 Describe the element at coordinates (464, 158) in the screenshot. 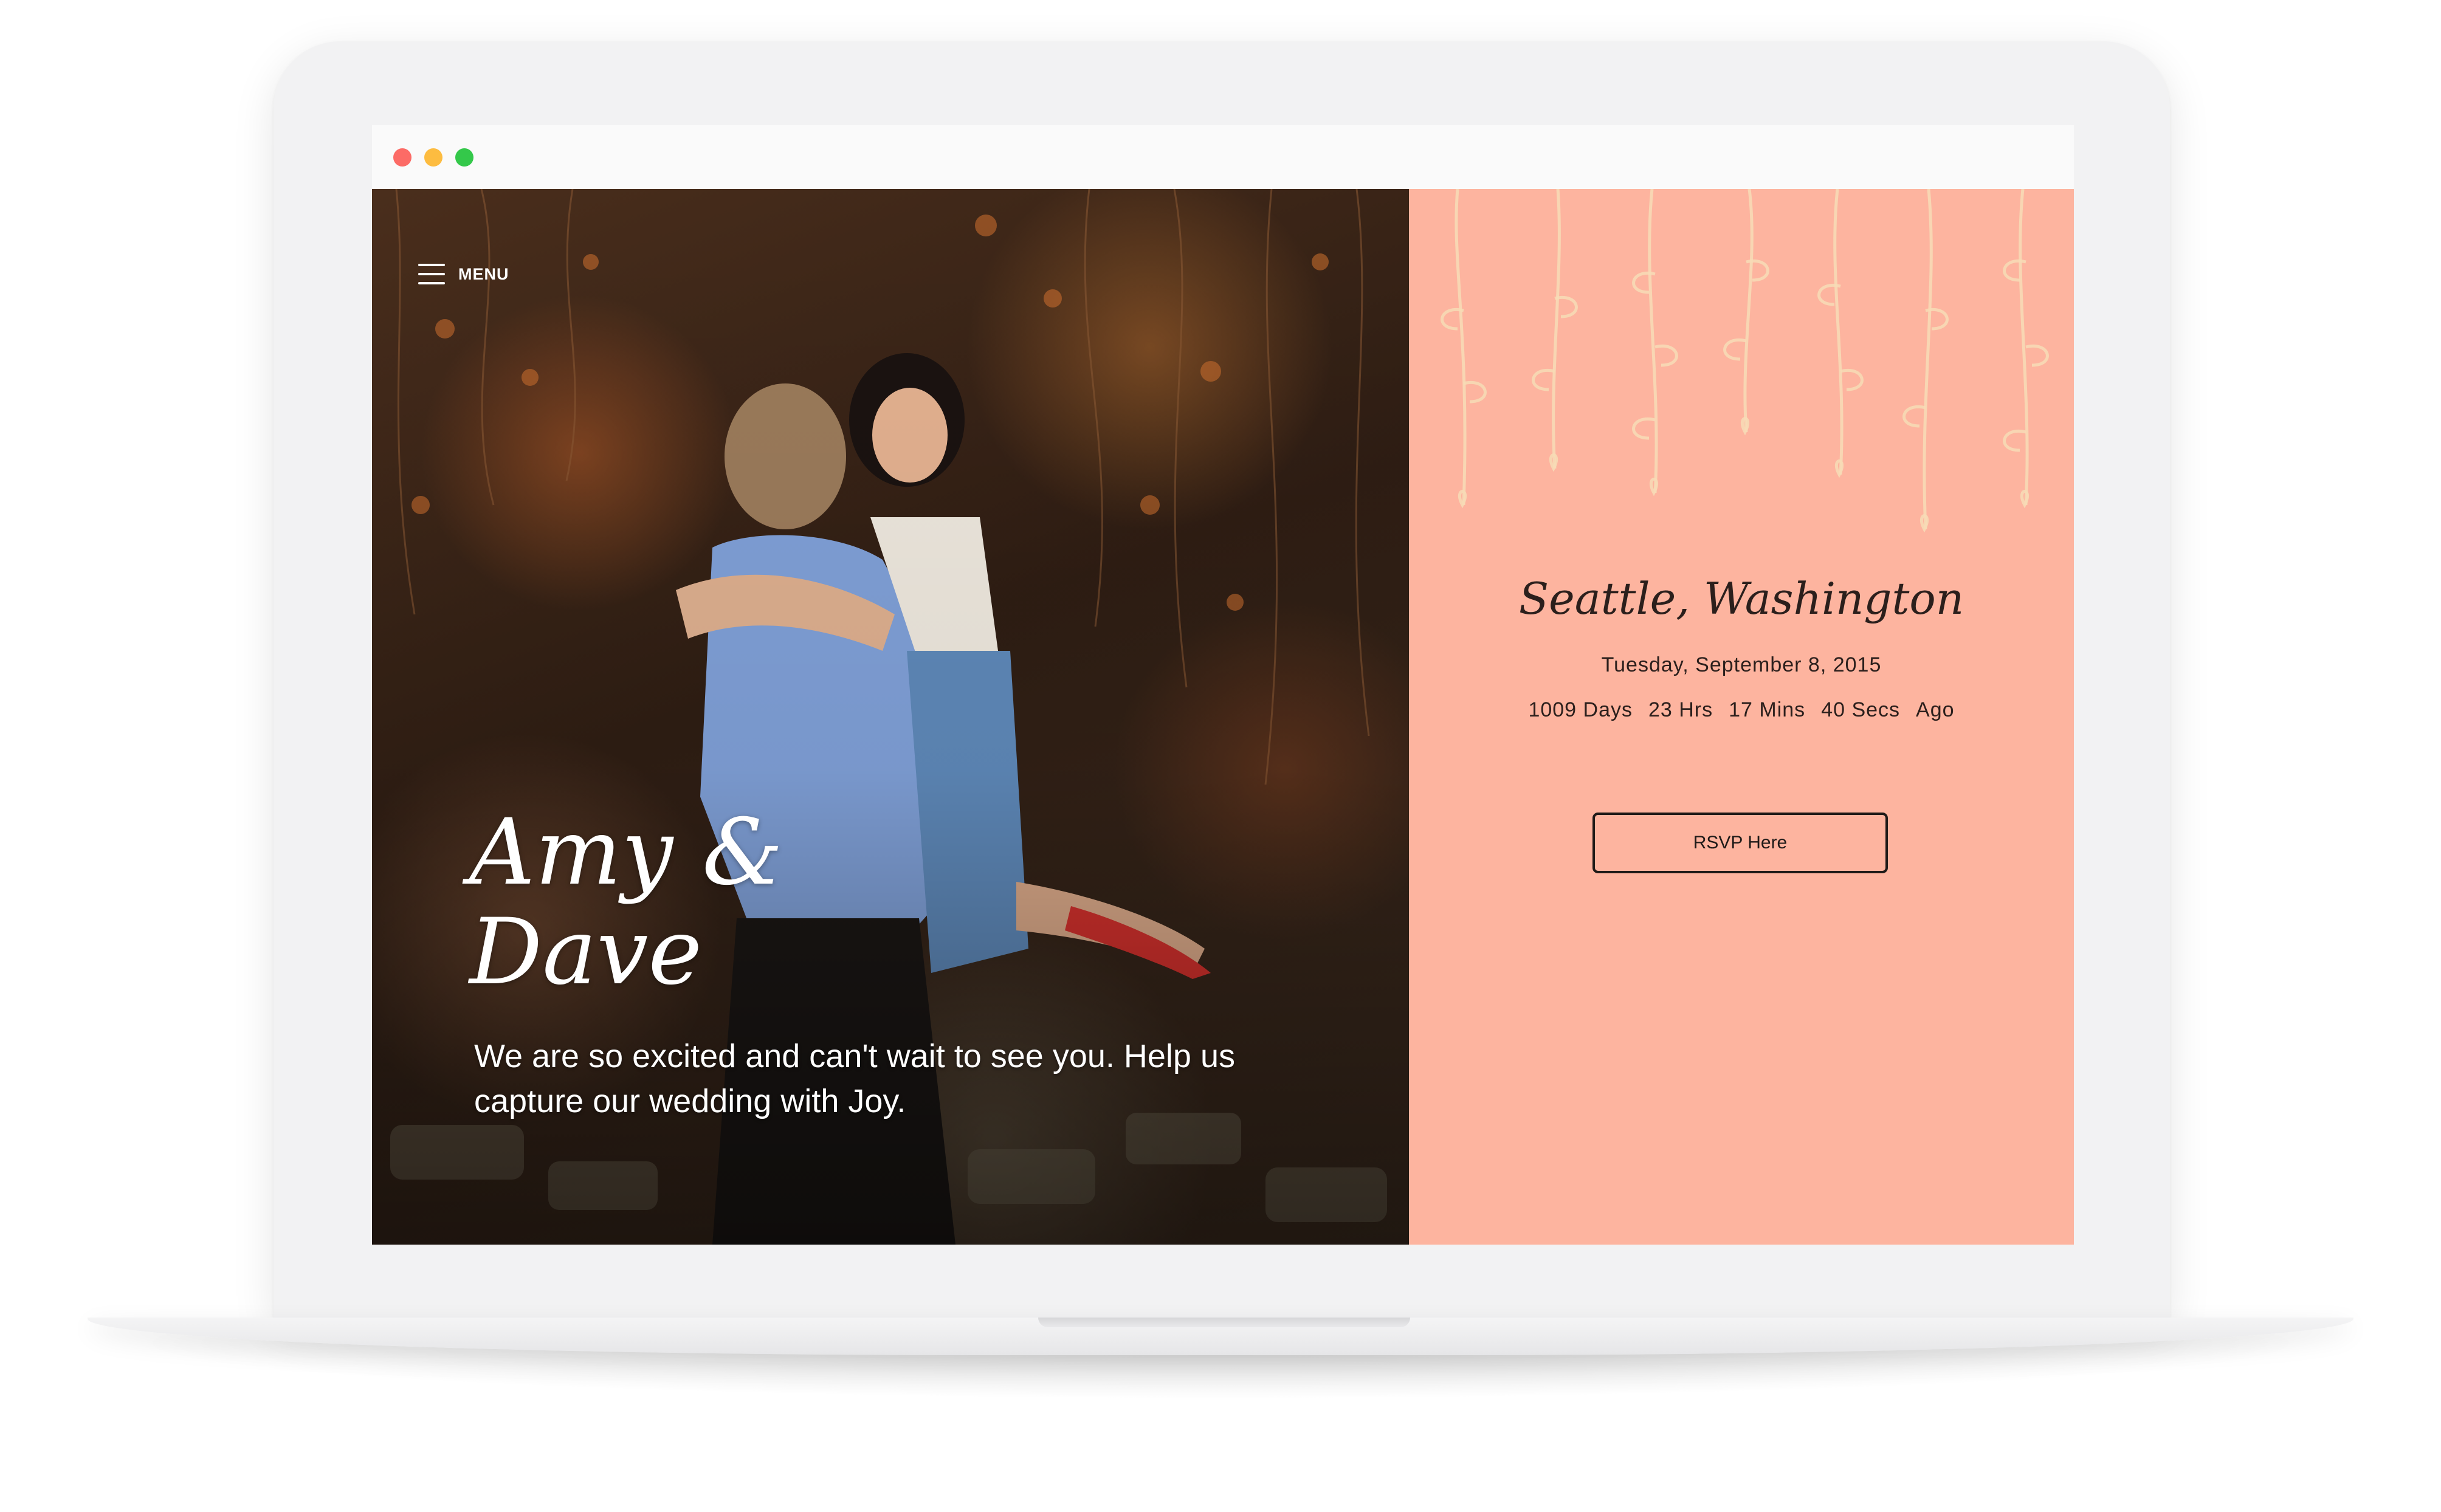

I see `maximize-window-button` at that location.